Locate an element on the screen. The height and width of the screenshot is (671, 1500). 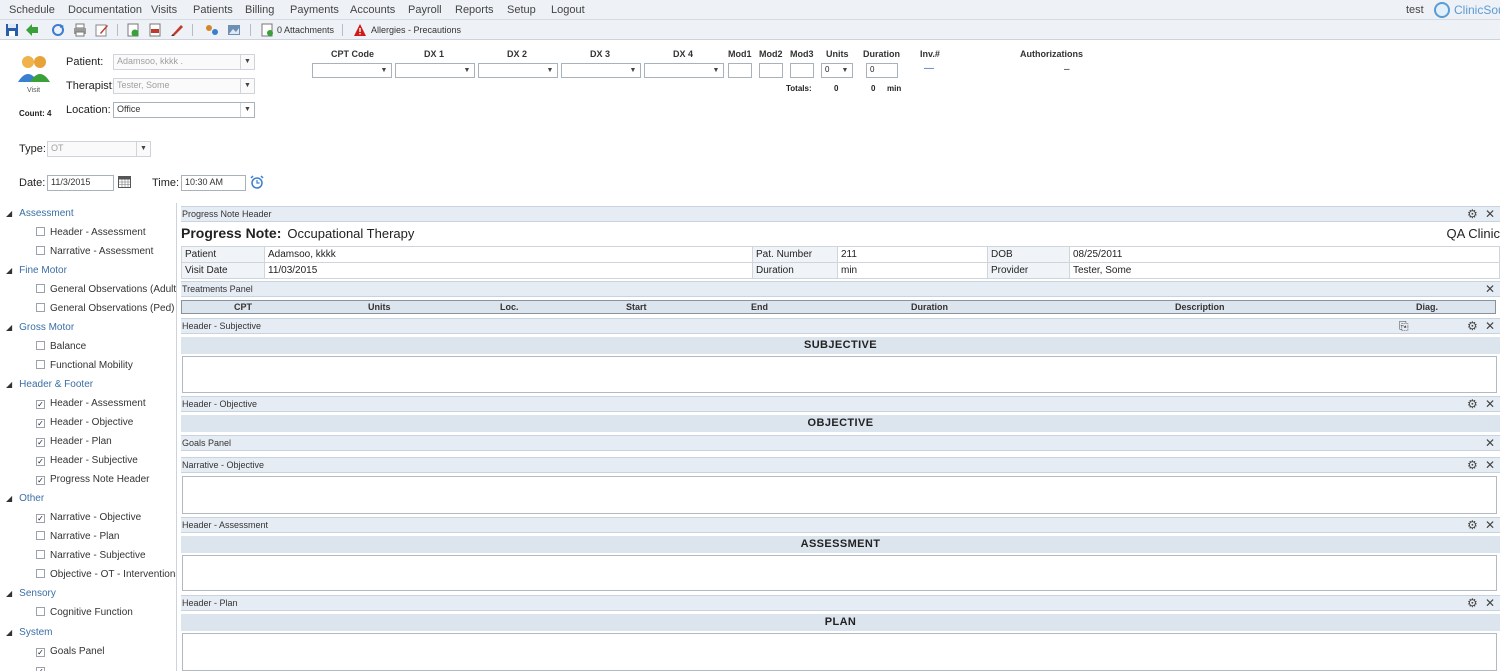
dx1-select: ▼ is located at coordinates (435, 70).